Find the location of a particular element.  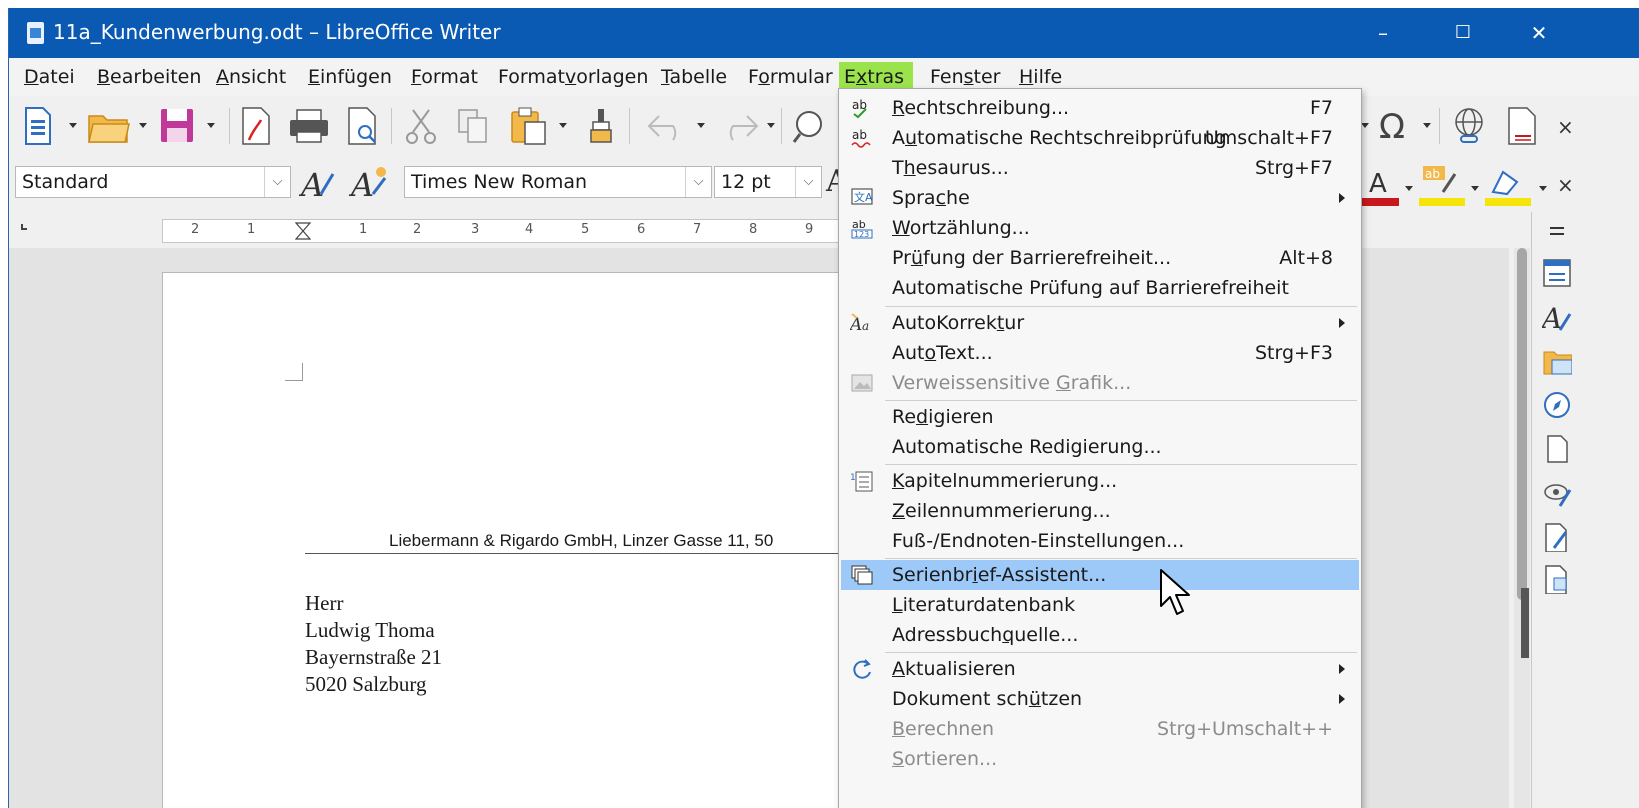

font-name-combo: Times New Roman ⌵ is located at coordinates (558, 182).